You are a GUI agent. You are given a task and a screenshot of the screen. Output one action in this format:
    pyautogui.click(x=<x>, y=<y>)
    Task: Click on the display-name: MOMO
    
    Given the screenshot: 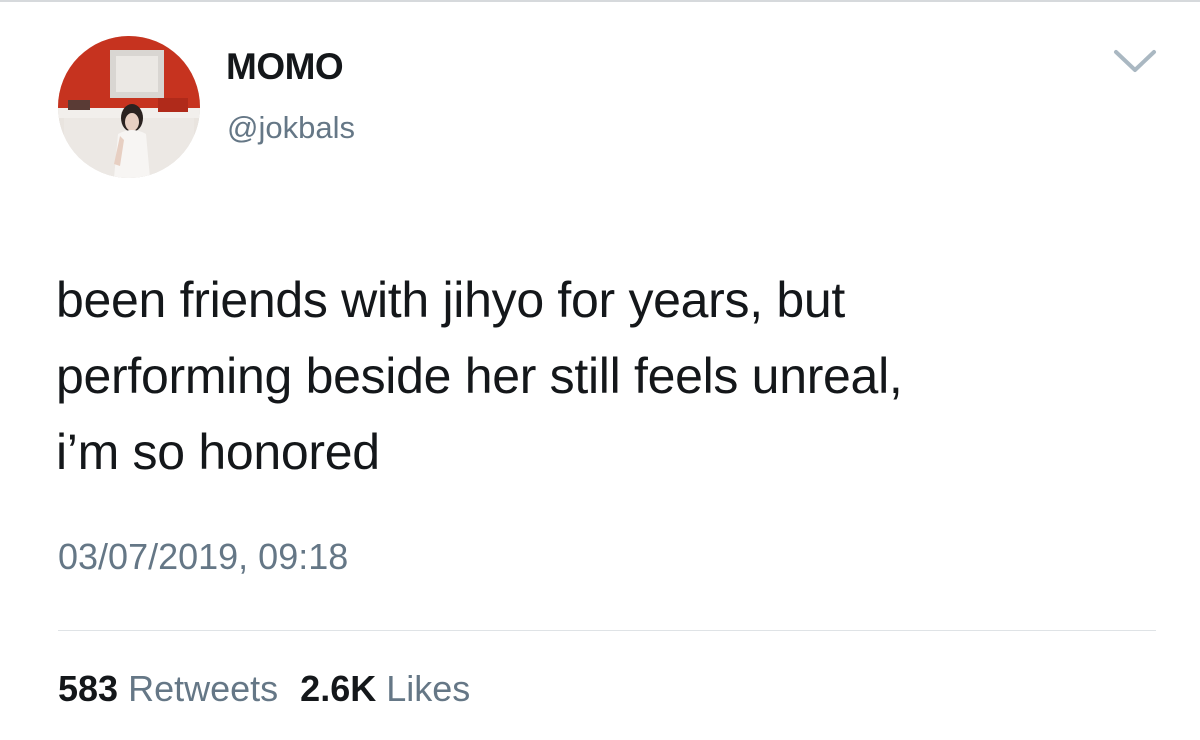 What is the action you would take?
    pyautogui.click(x=285, y=67)
    